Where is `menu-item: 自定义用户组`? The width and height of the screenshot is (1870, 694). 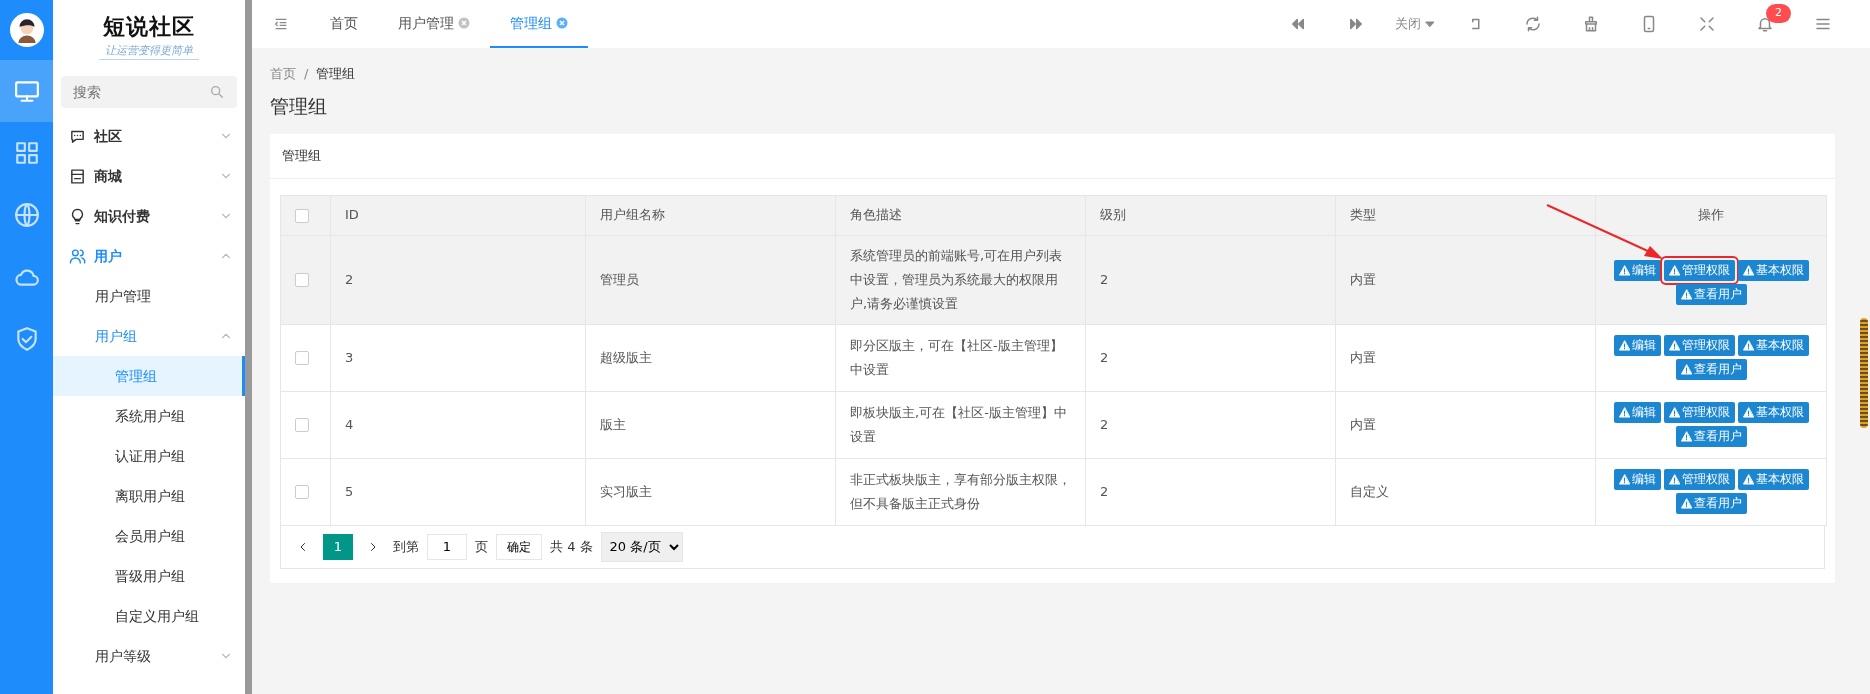
menu-item: 自定义用户组 is located at coordinates (149, 616).